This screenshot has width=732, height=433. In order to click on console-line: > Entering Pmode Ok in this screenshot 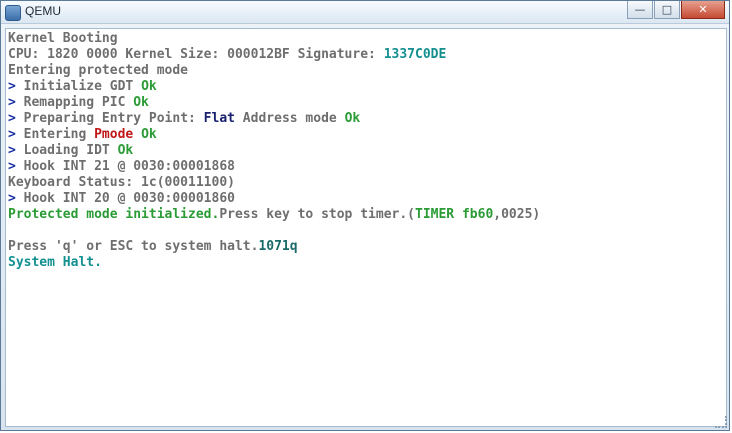, I will do `click(367, 135)`.